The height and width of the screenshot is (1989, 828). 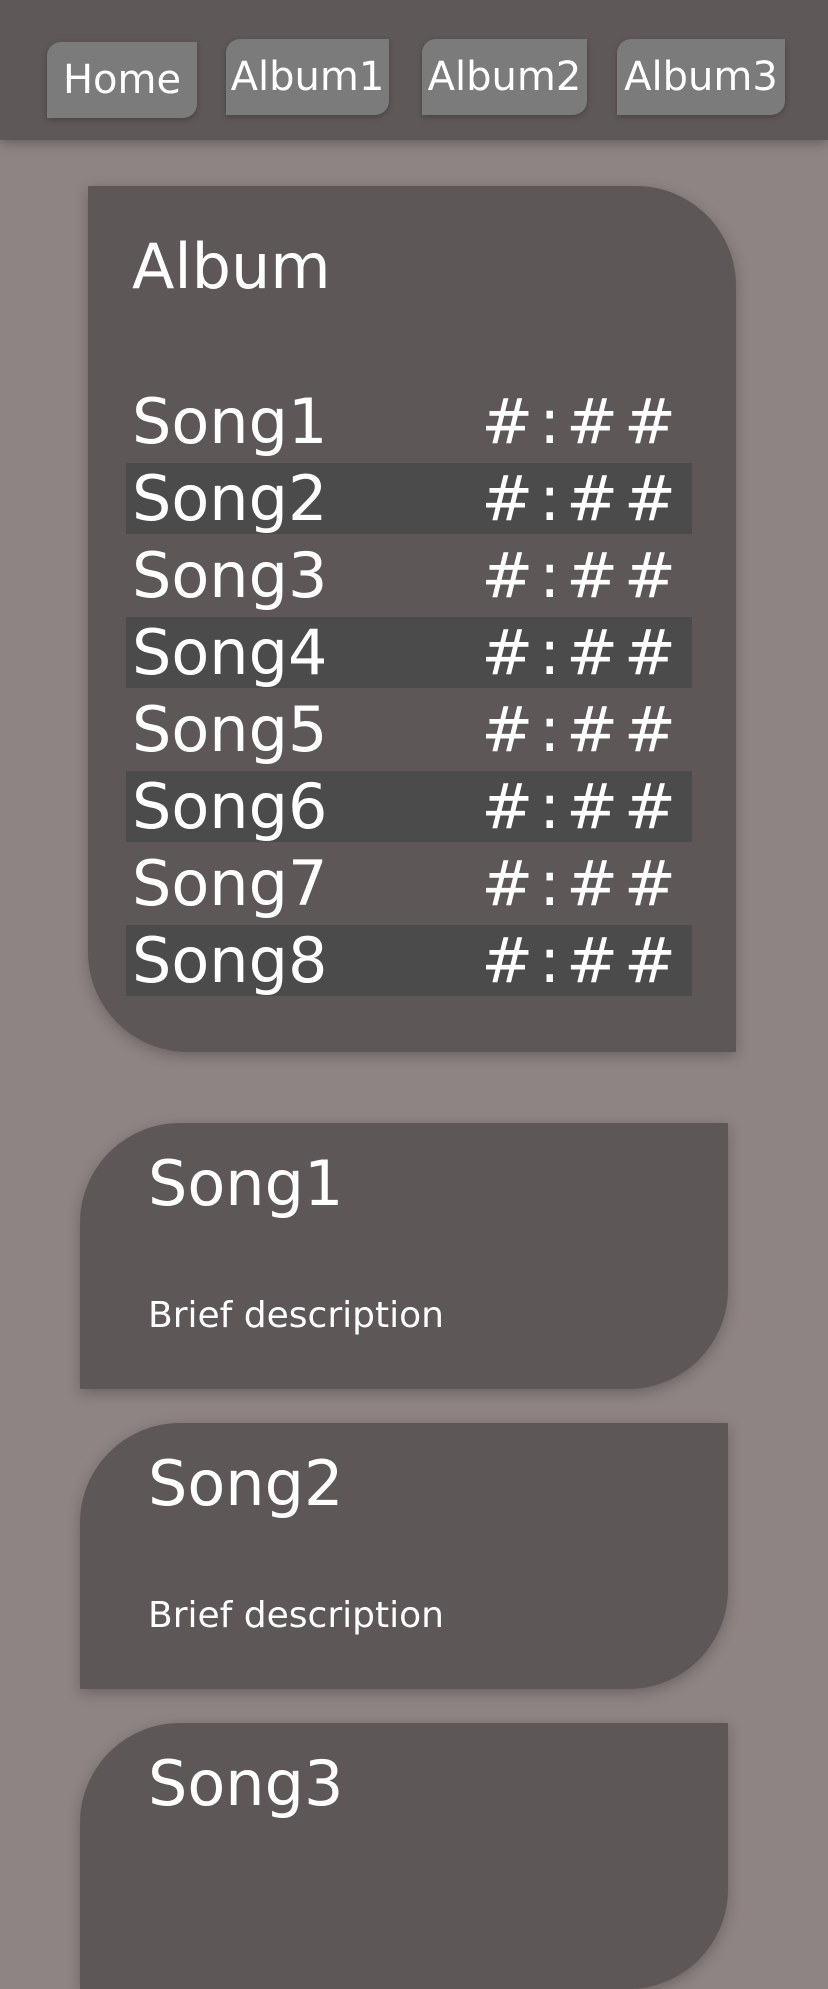 What do you see at coordinates (409, 883) in the screenshot?
I see `song-row: Song7 #:##` at bounding box center [409, 883].